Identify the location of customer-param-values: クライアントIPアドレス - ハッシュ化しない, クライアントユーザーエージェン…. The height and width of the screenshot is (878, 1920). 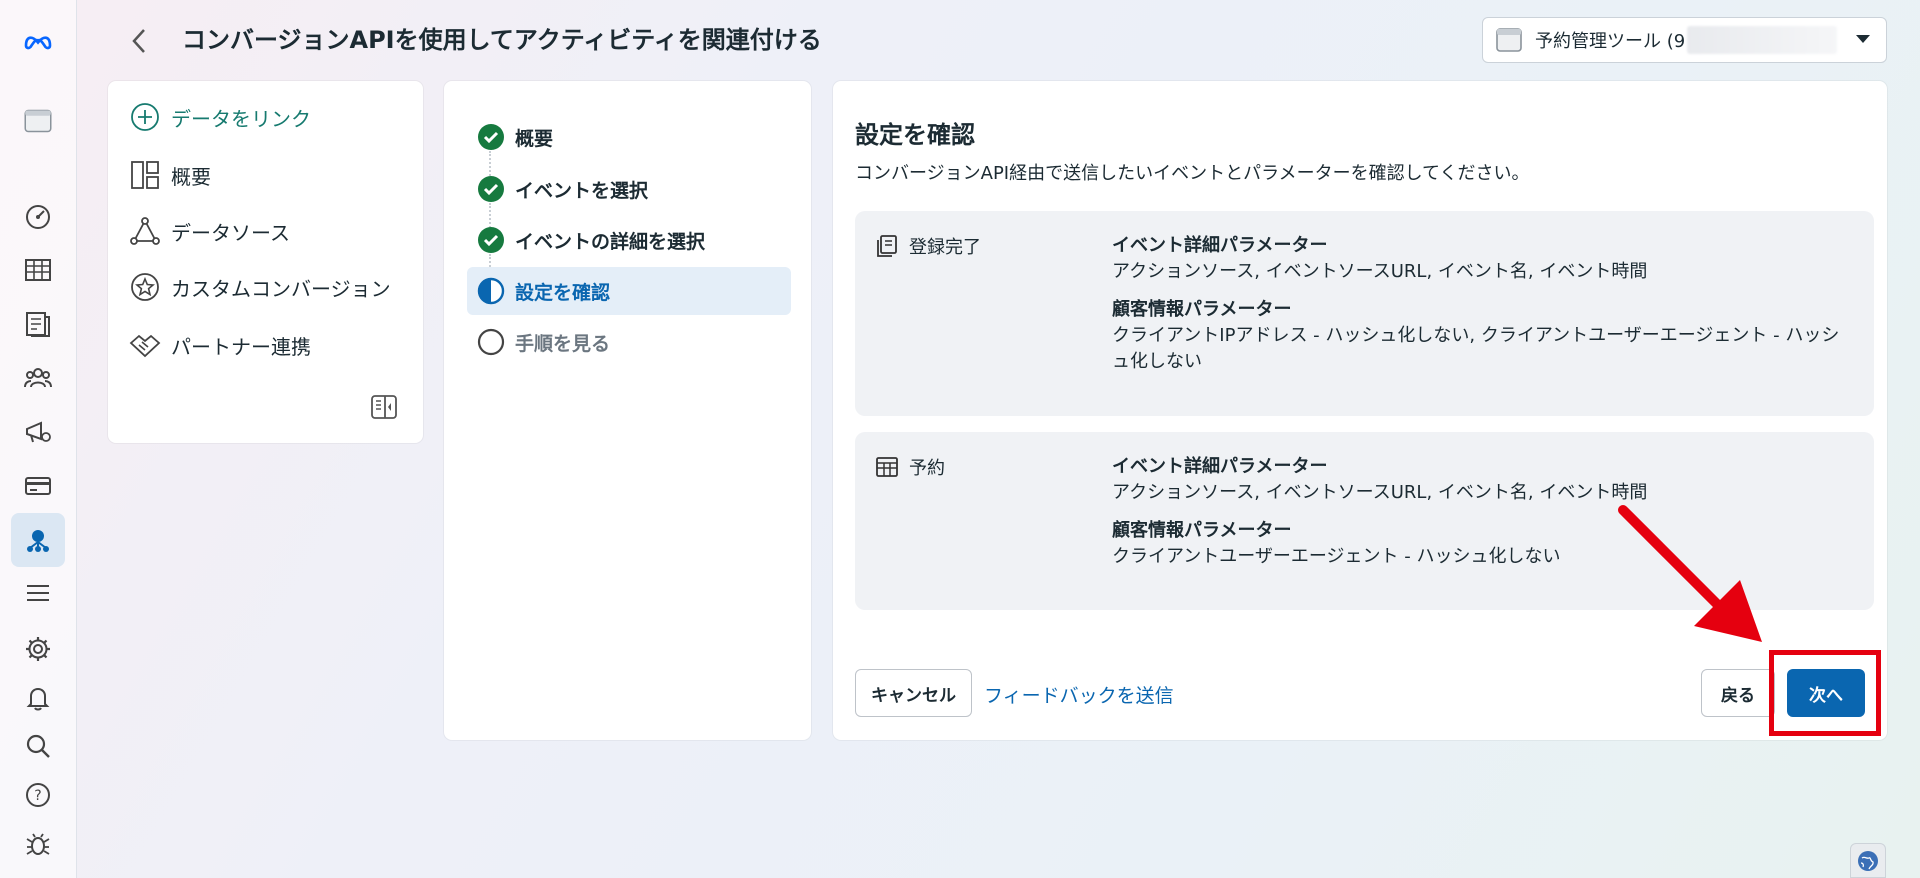
(1476, 348).